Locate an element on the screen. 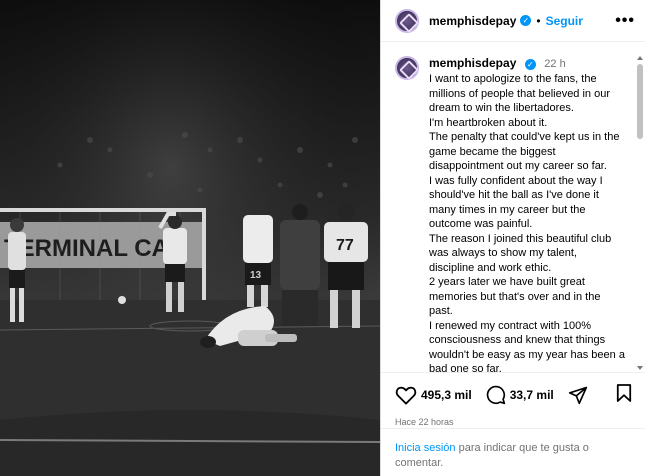  caption-line: game became the biggest is located at coordinates (492, 151).